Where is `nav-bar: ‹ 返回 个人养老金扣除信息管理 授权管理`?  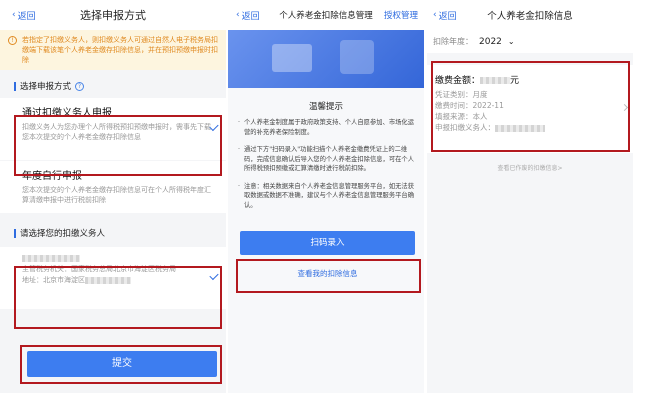 nav-bar: ‹ 返回 个人养老金扣除信息管理 授权管理 is located at coordinates (326, 15).